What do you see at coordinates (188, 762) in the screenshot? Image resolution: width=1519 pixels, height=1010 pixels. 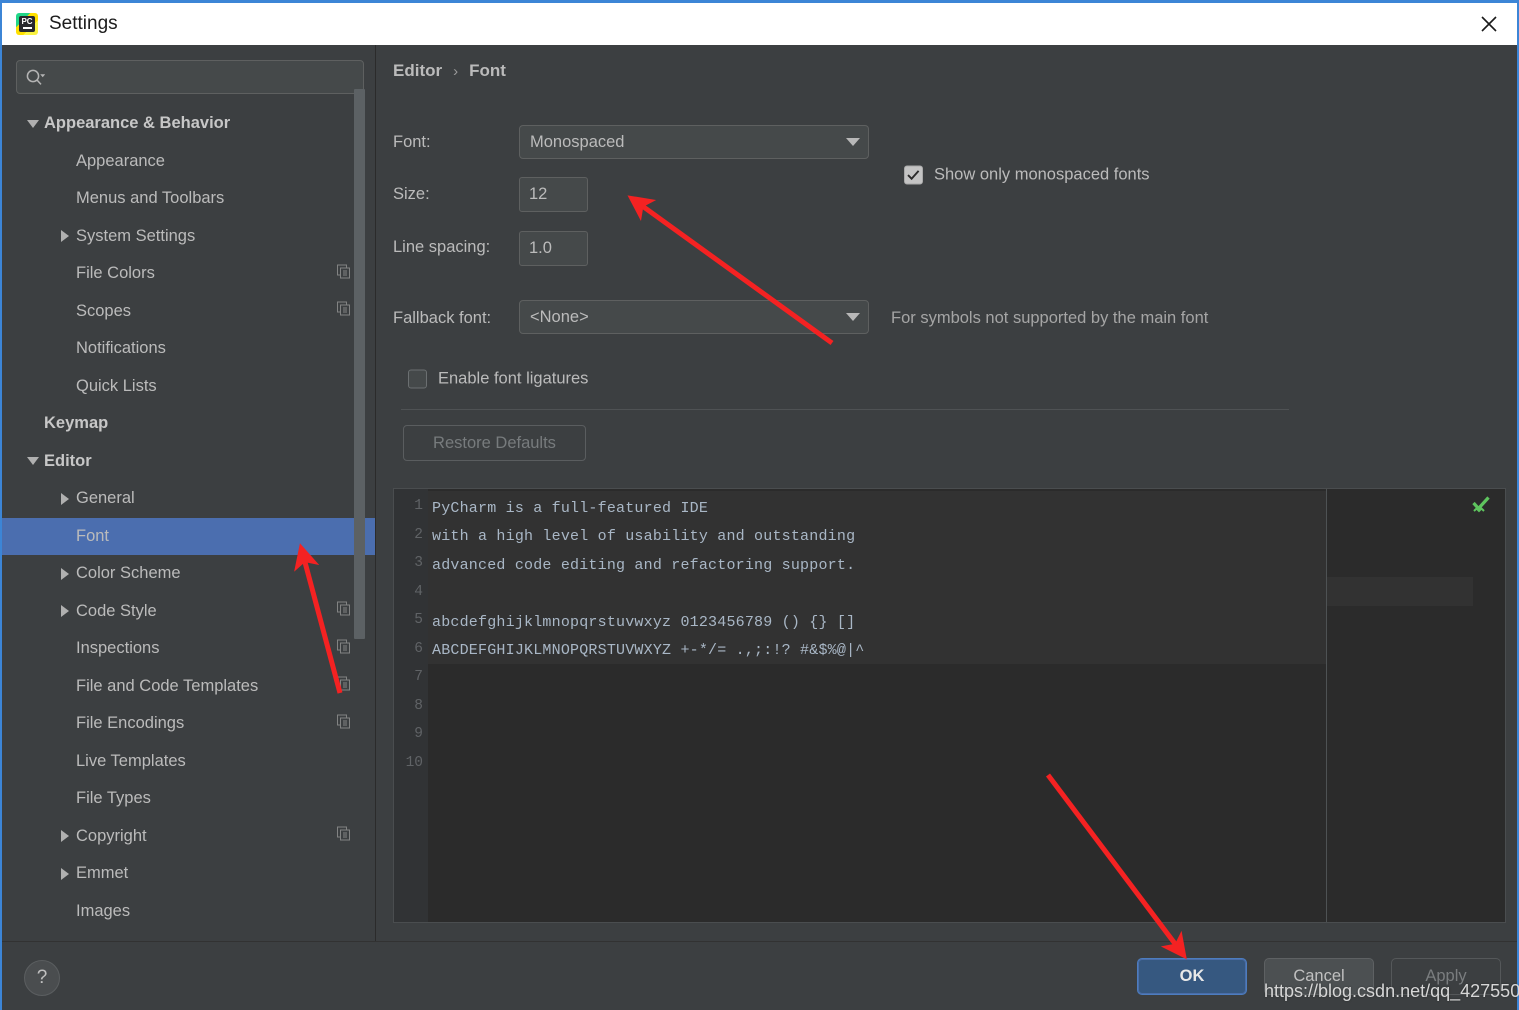 I see `sidebar-item-live-templates: Live Templates` at bounding box center [188, 762].